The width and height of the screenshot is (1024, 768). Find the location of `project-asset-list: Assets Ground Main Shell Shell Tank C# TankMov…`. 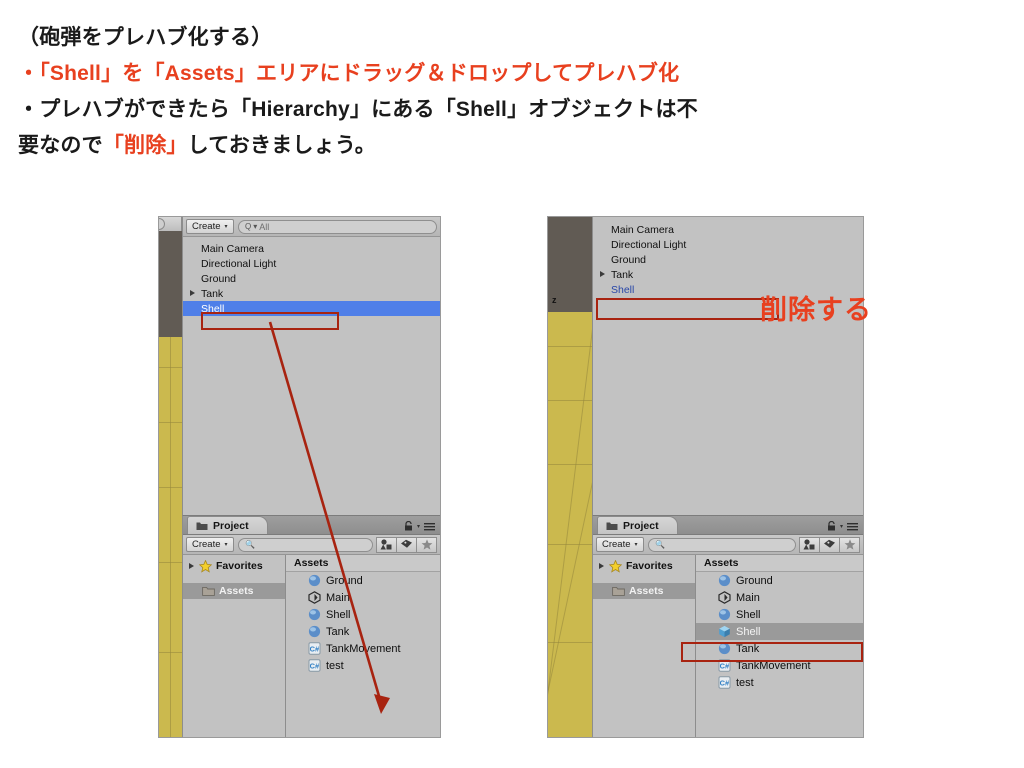

project-asset-list: Assets Ground Main Shell Shell Tank C# TankMov… is located at coordinates (779, 646).